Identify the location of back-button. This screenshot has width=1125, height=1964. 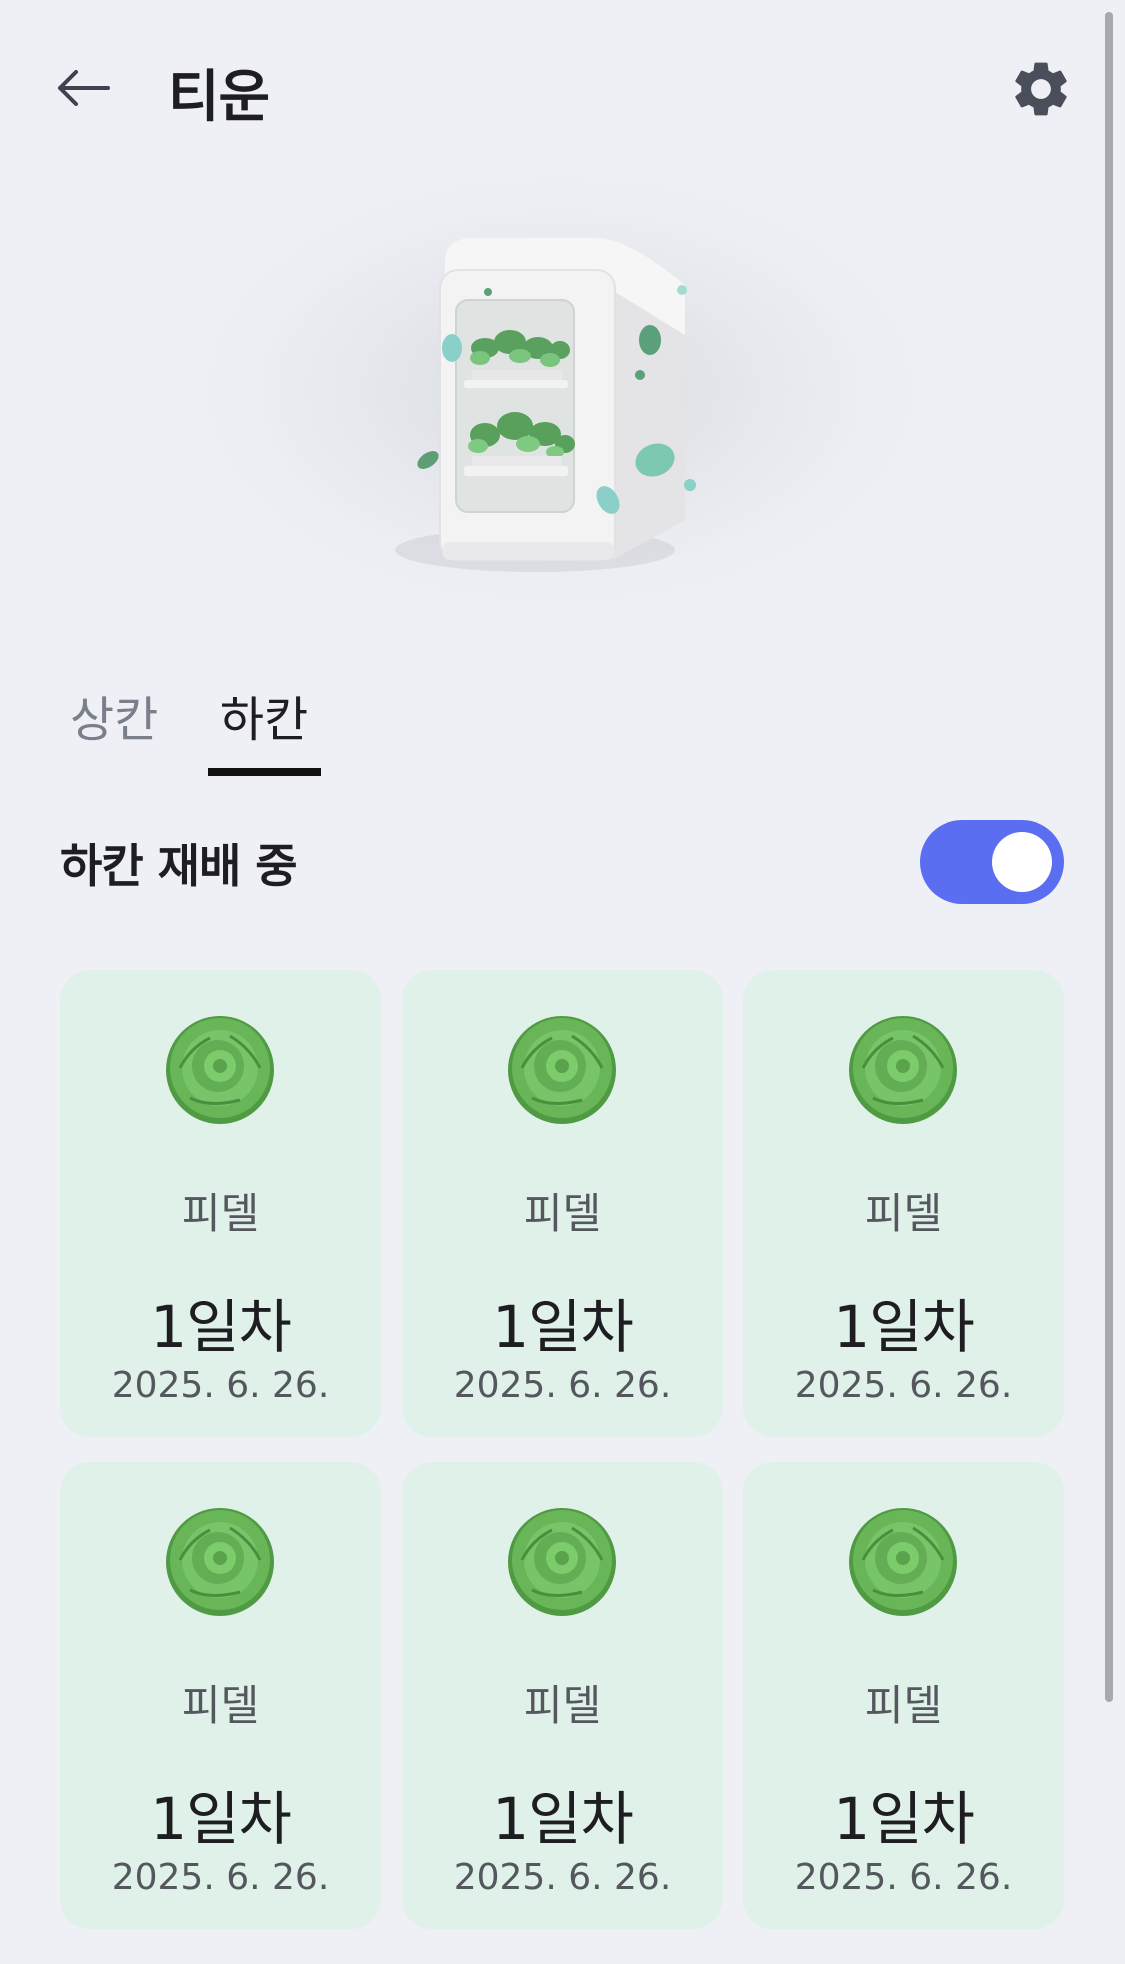
(83, 88).